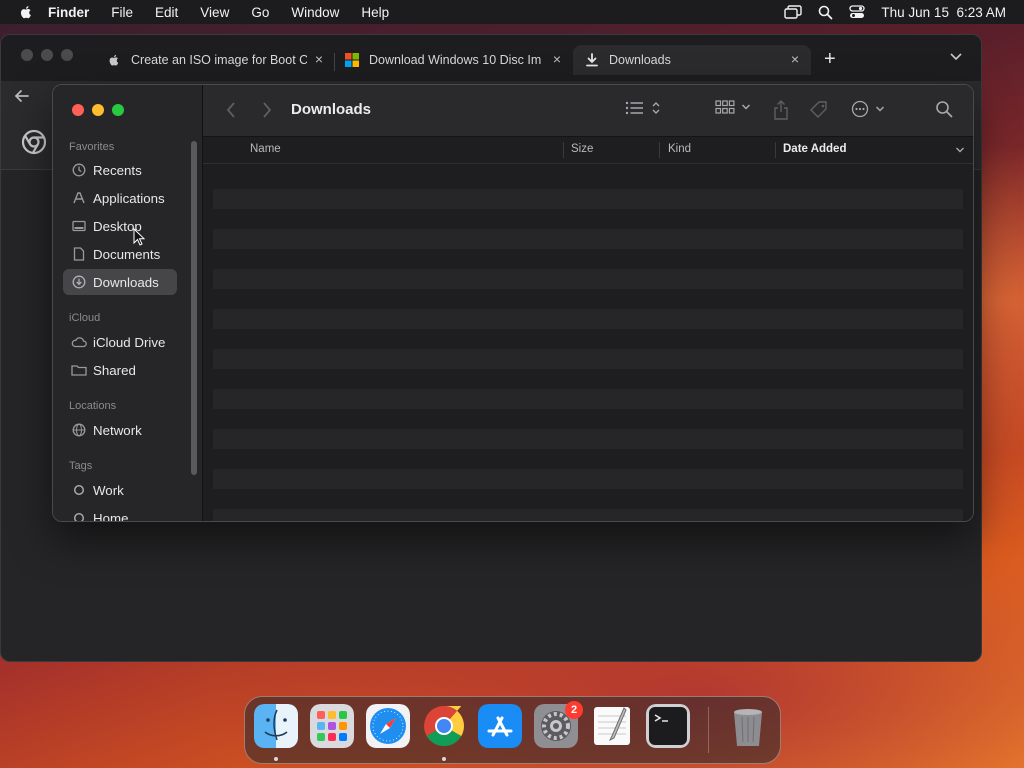 The width and height of the screenshot is (1024, 768). Describe the element at coordinates (582, 149) in the screenshot. I see `column-header-size: Size` at that location.